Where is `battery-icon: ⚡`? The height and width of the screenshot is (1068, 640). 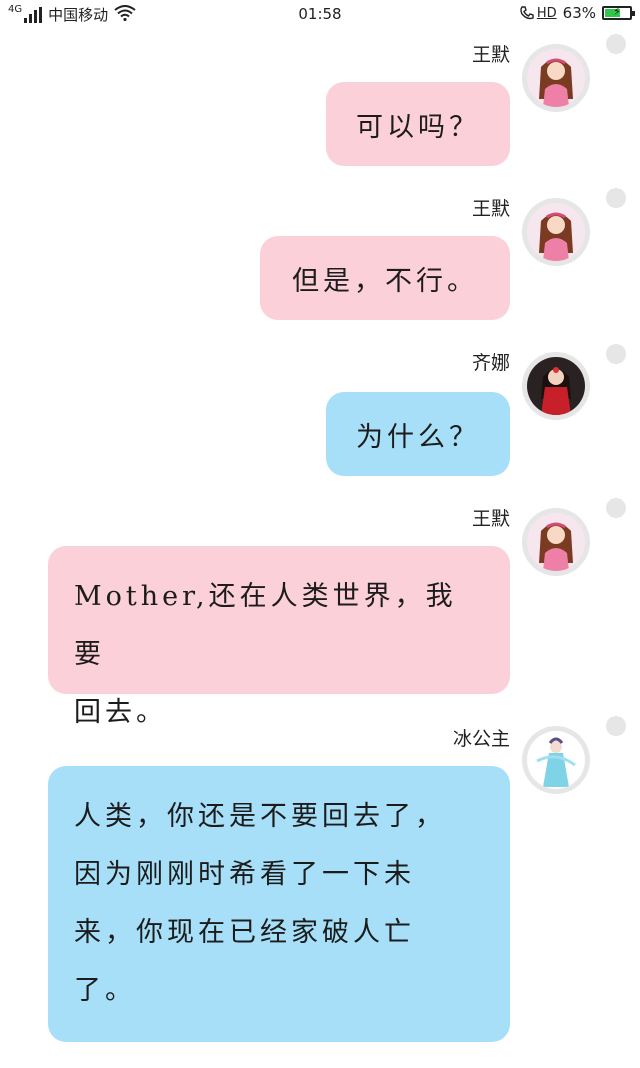 battery-icon: ⚡ is located at coordinates (618, 12).